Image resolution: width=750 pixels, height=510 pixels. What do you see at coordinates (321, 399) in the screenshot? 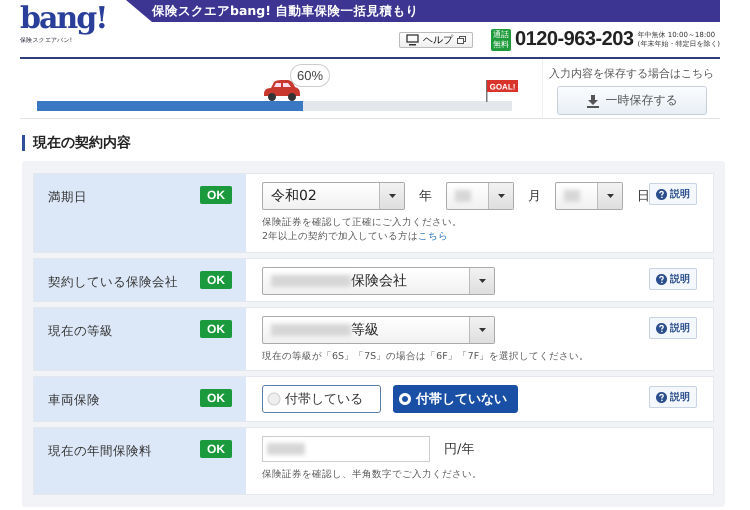
I see `radio-option: 付帯している` at bounding box center [321, 399].